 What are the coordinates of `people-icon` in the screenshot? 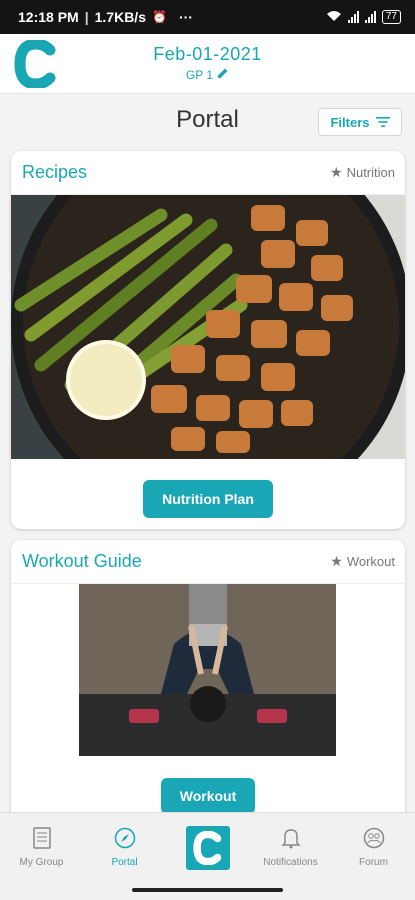 It's located at (374, 839).